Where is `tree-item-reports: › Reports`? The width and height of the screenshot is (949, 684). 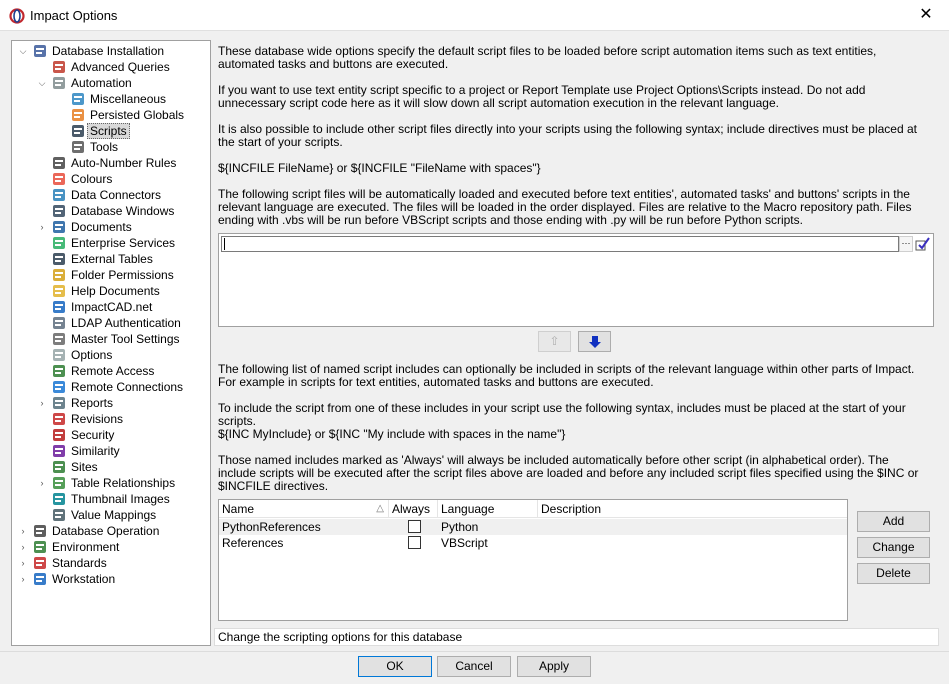
tree-item-reports: › Reports is located at coordinates (111, 403).